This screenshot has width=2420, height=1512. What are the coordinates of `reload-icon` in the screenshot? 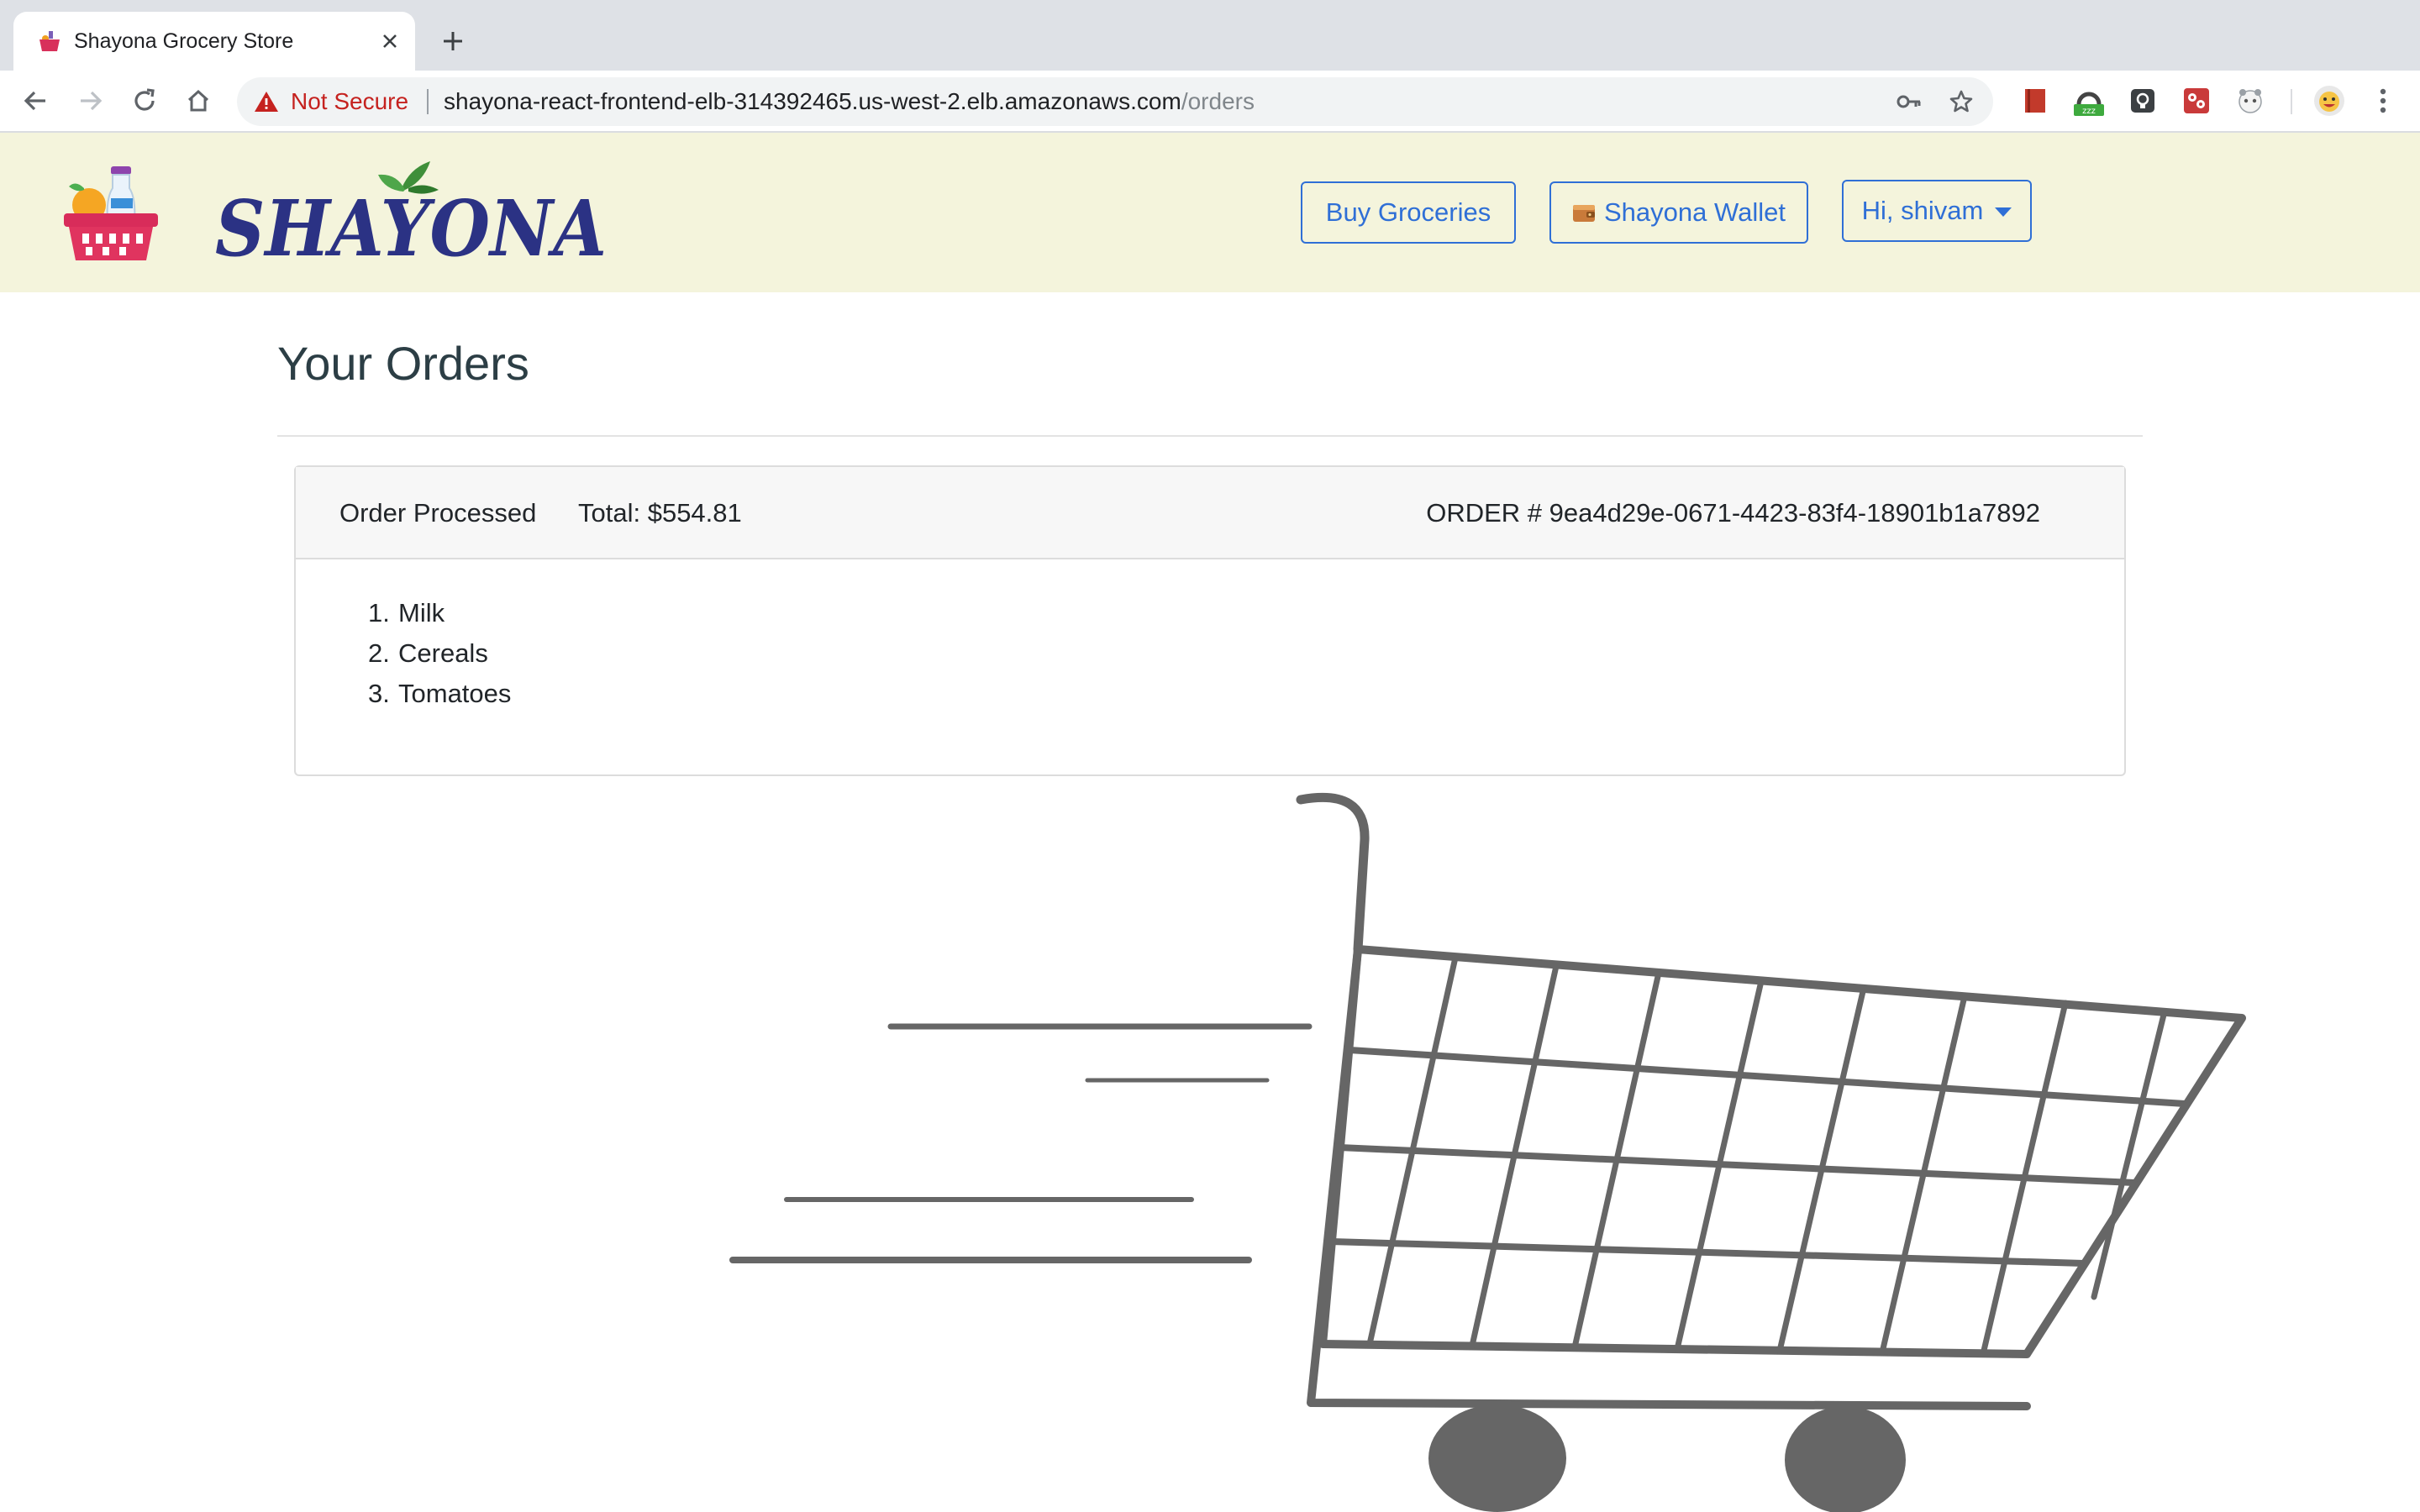 It's located at (144, 100).